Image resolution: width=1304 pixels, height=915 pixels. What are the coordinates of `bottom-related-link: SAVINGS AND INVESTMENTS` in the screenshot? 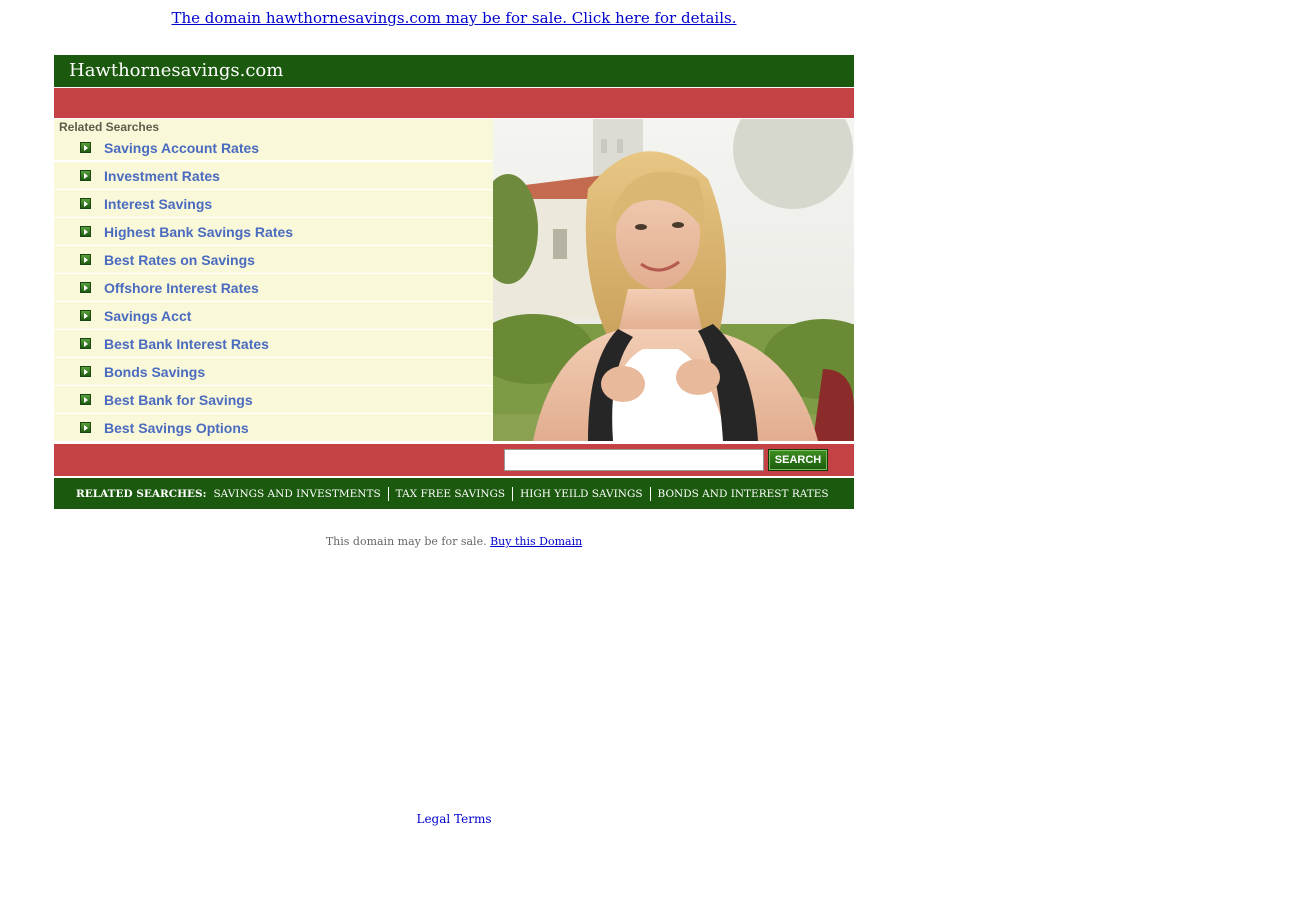 It's located at (300, 494).